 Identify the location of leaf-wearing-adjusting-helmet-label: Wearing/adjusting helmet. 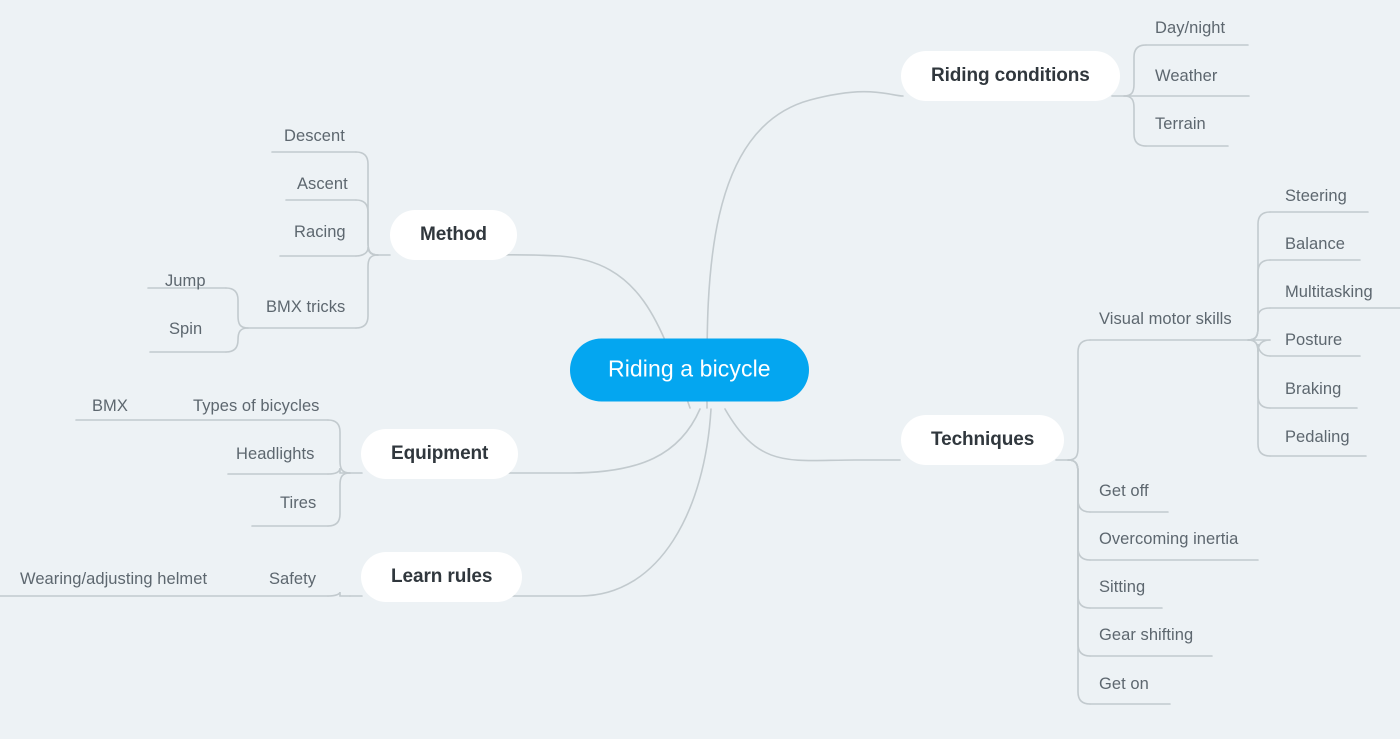
(114, 578).